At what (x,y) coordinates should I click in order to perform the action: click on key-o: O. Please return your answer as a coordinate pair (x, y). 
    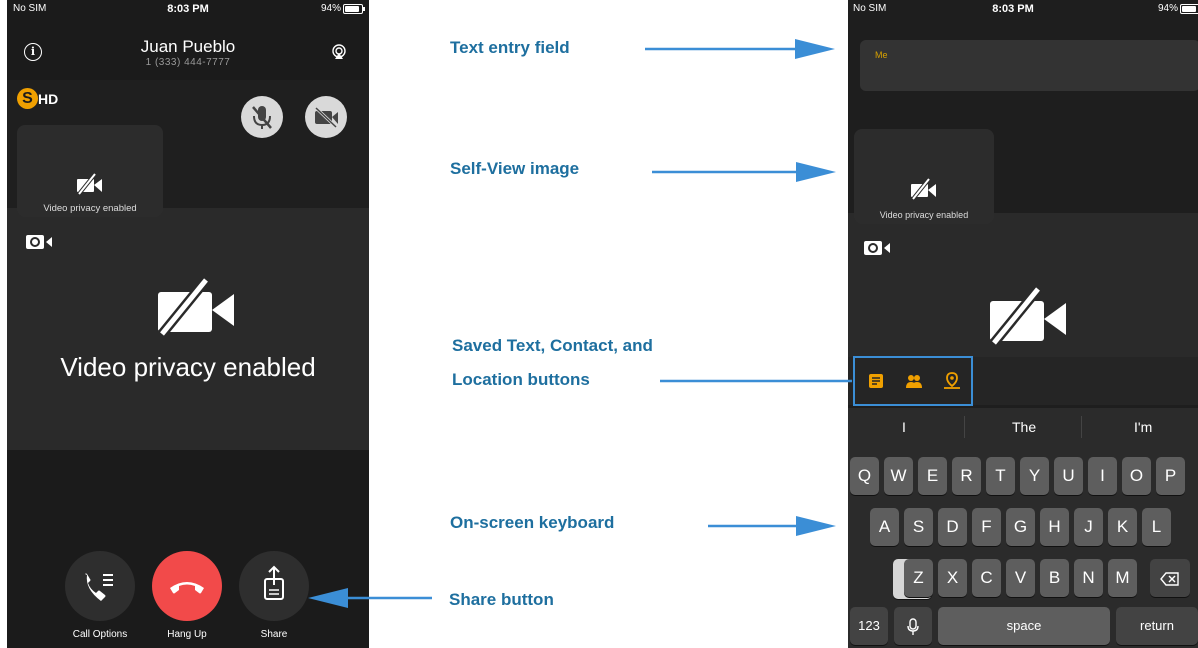
    Looking at the image, I should click on (1136, 476).